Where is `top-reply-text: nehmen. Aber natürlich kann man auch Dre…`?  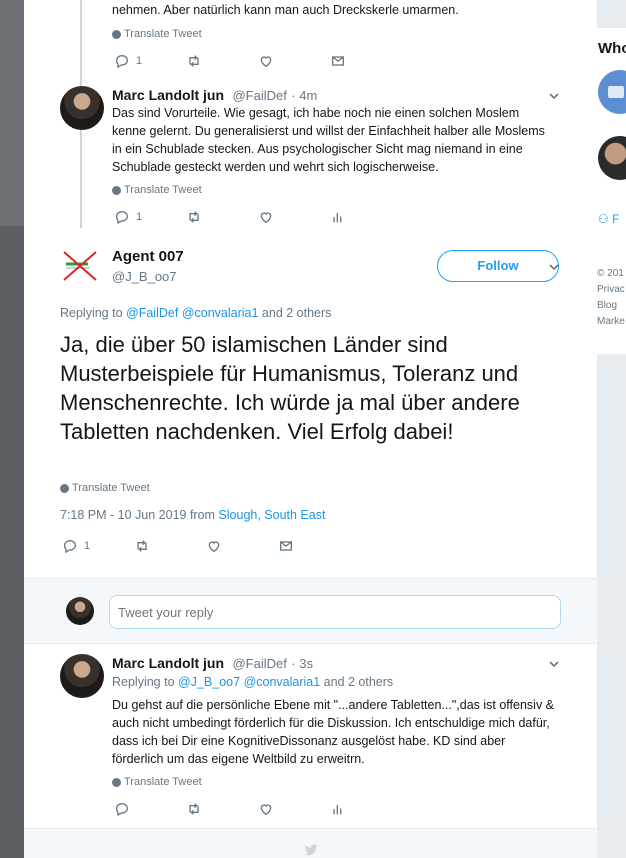 top-reply-text: nehmen. Aber natürlich kann man auch Dre… is located at coordinates (285, 10).